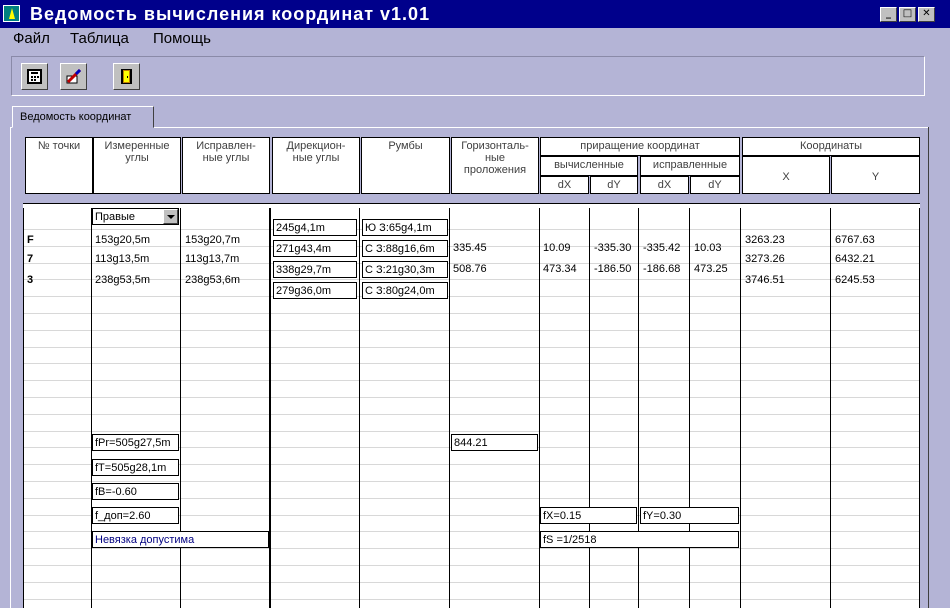  I want to click on angle-type-select: Правые, so click(135, 216).